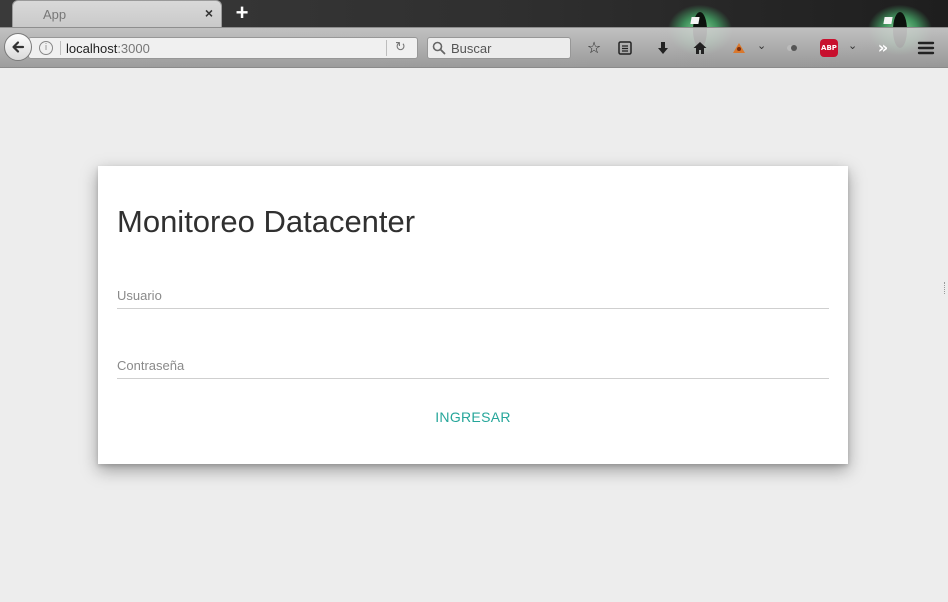  What do you see at coordinates (209, 13) in the screenshot?
I see `tab-close-icon: ×` at bounding box center [209, 13].